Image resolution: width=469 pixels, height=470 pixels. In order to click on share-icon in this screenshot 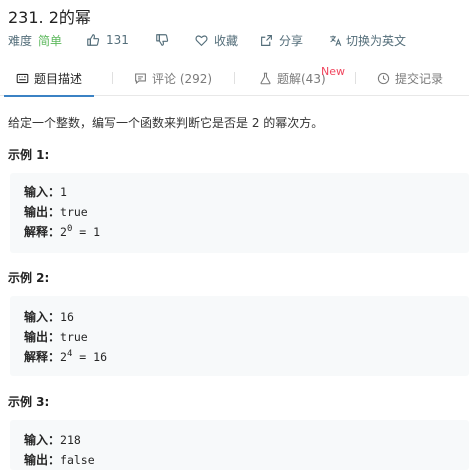, I will do `click(266, 40)`.